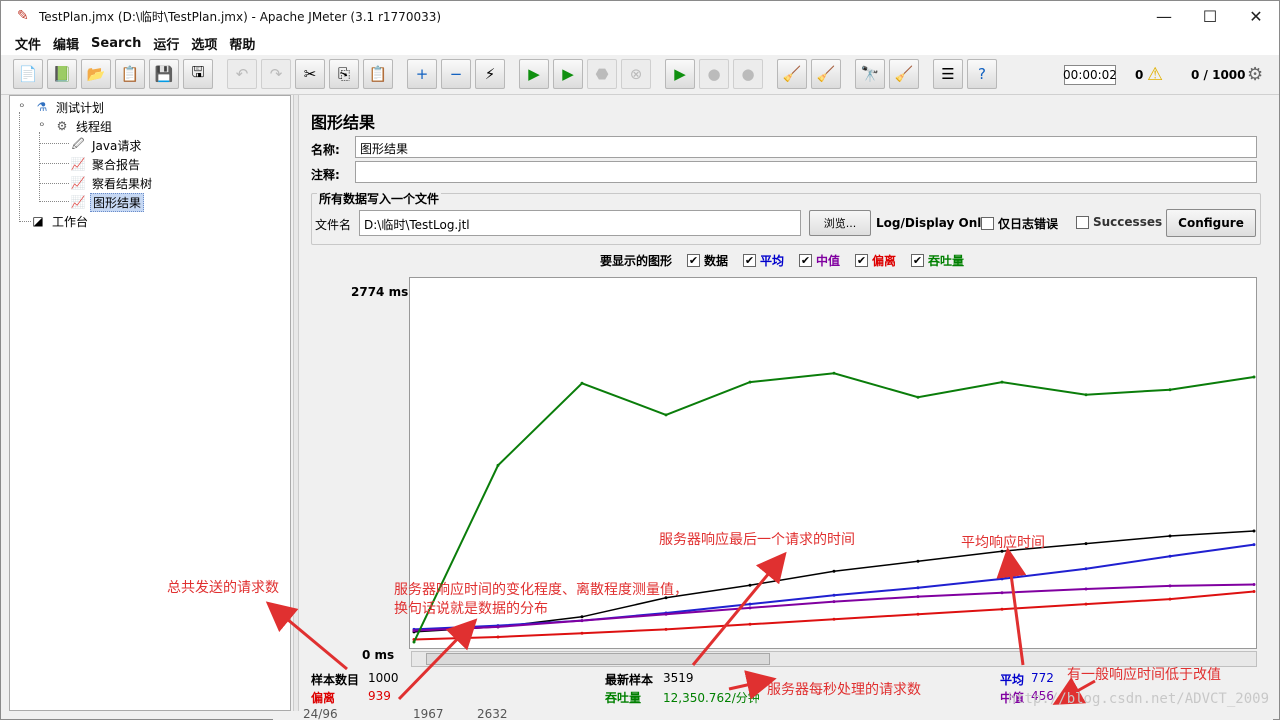 Image resolution: width=1280 pixels, height=720 pixels. What do you see at coordinates (1138, 699) in the screenshot?
I see `watermark: http://blog.csdn.net/ADVCT_2009` at bounding box center [1138, 699].